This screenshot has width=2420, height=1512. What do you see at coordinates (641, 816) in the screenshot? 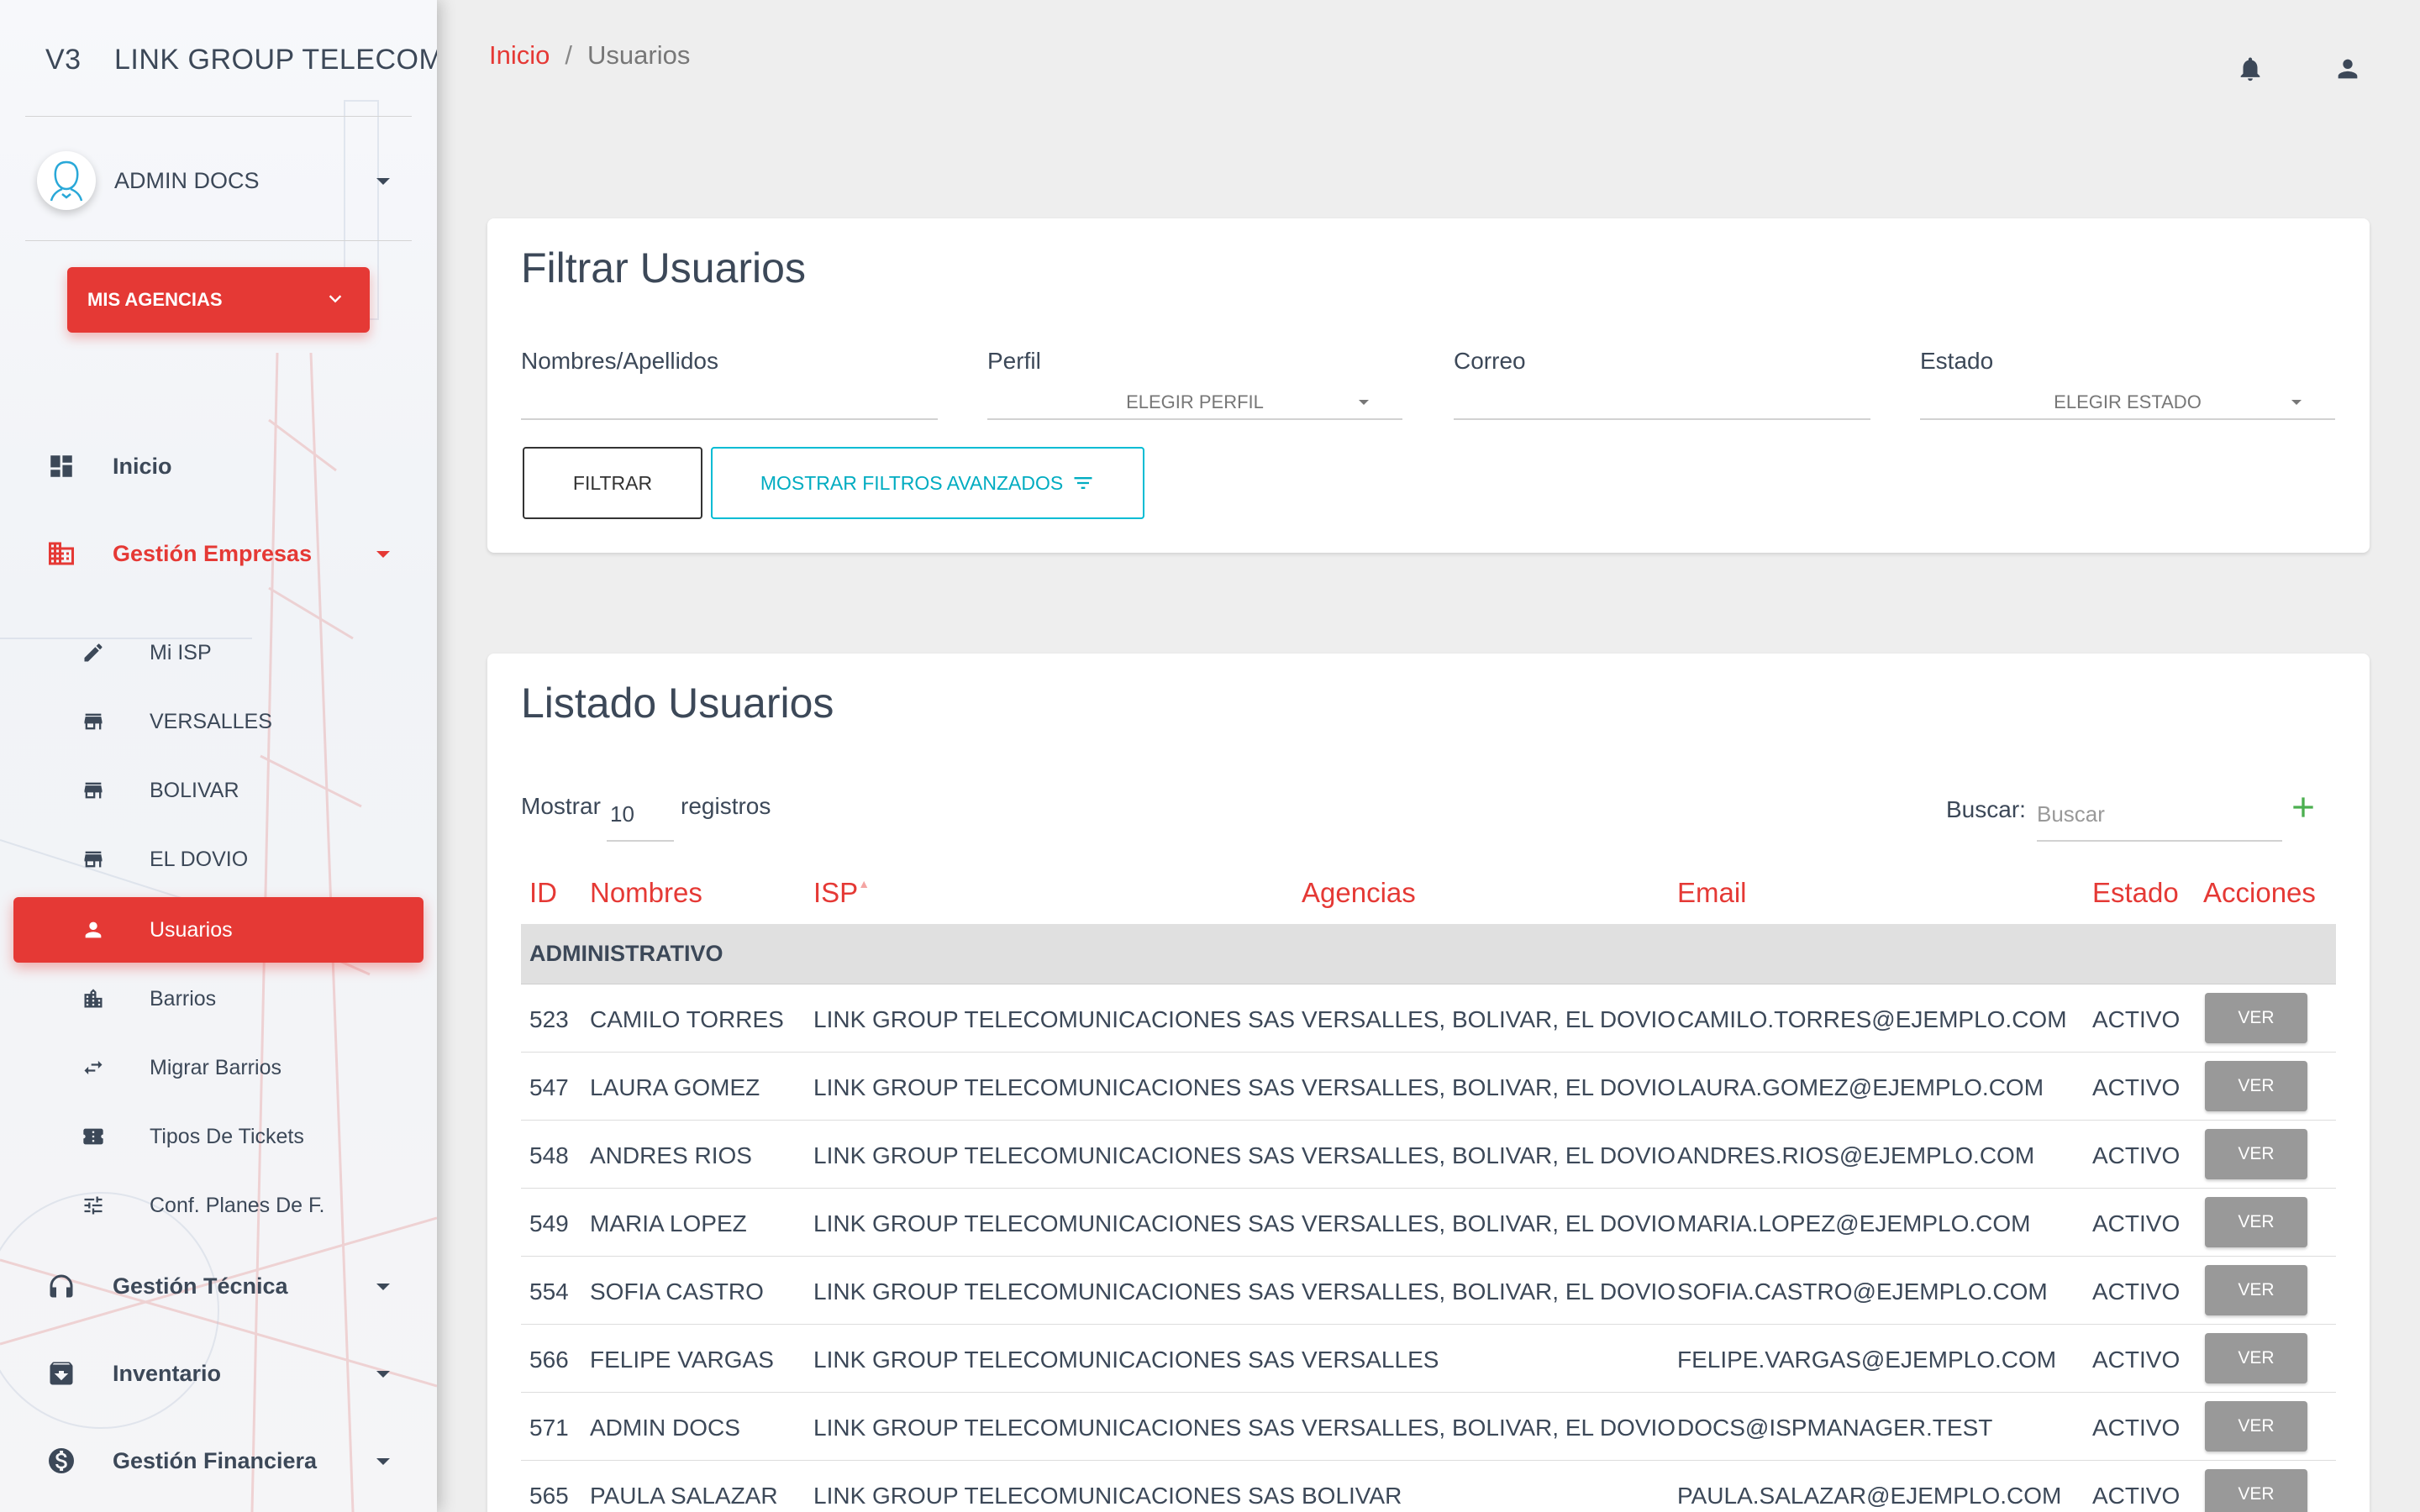
I see `entries-per-page-select: 10` at bounding box center [641, 816].